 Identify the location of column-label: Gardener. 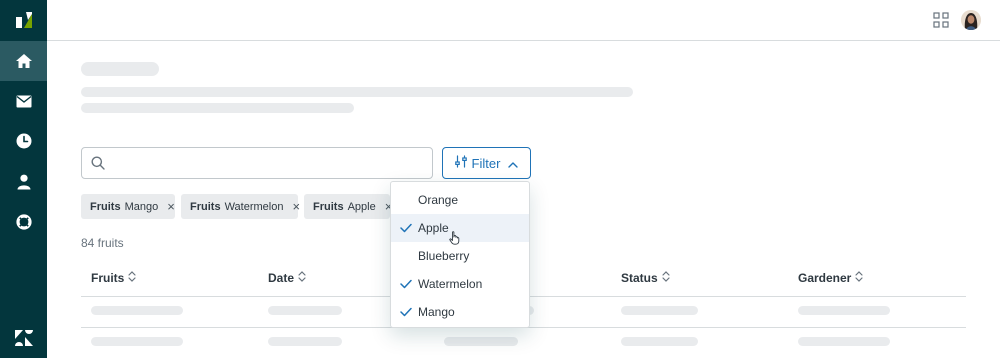
(825, 278).